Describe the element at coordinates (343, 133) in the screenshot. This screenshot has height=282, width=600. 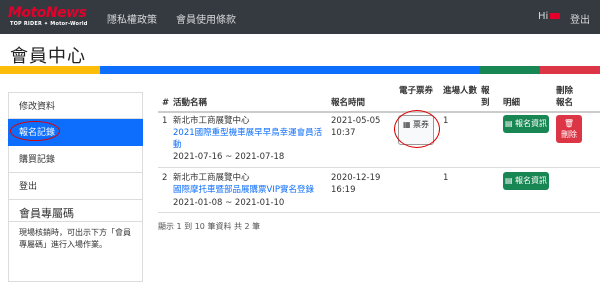
I see `row-reg-time: 10:37` at that location.